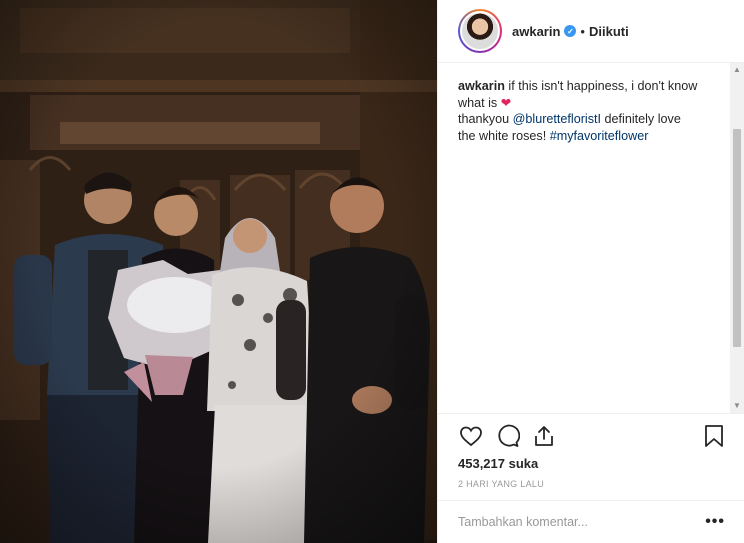 Image resolution: width=744 pixels, height=543 pixels. I want to click on comment-bar: •••, so click(591, 521).